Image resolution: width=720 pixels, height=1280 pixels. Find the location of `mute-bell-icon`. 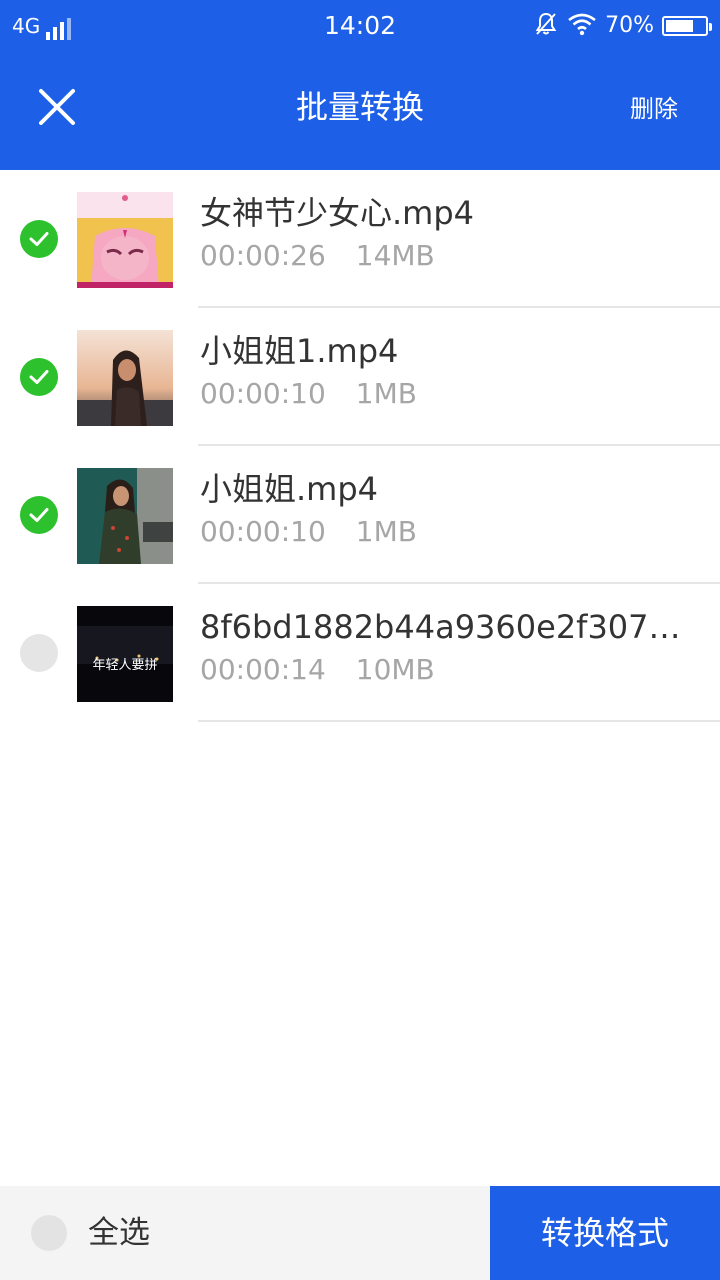

mute-bell-icon is located at coordinates (546, 26).